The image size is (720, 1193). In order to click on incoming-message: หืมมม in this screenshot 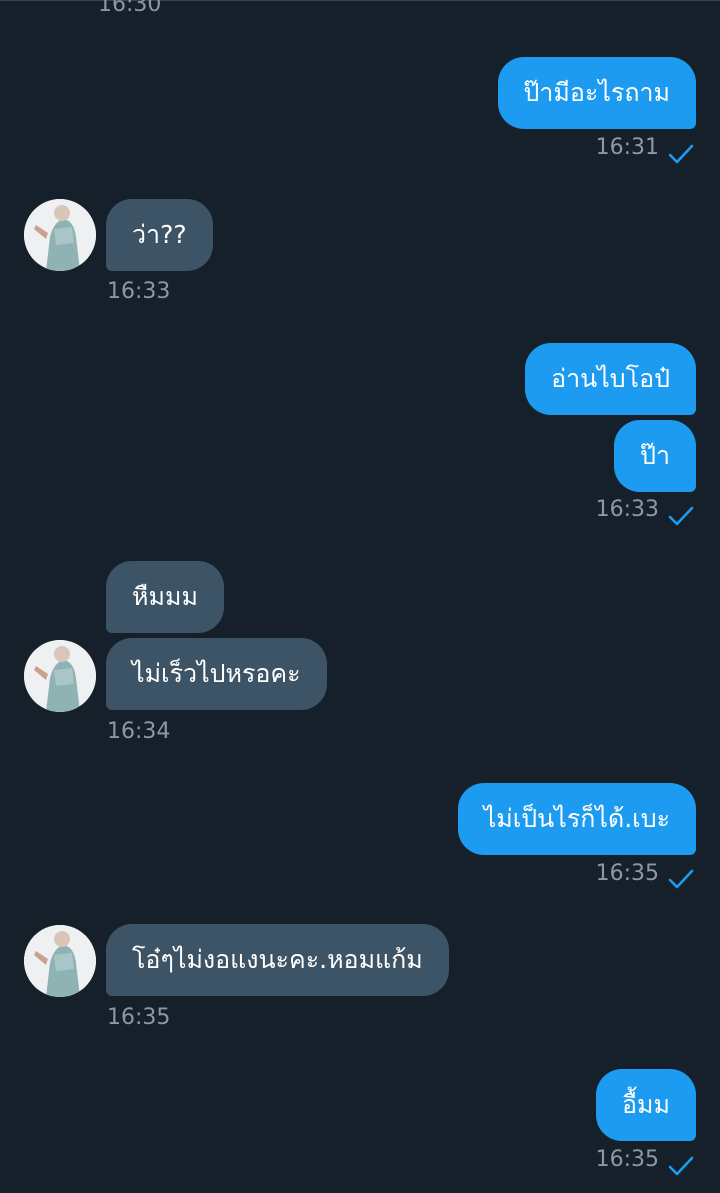, I will do `click(165, 597)`.